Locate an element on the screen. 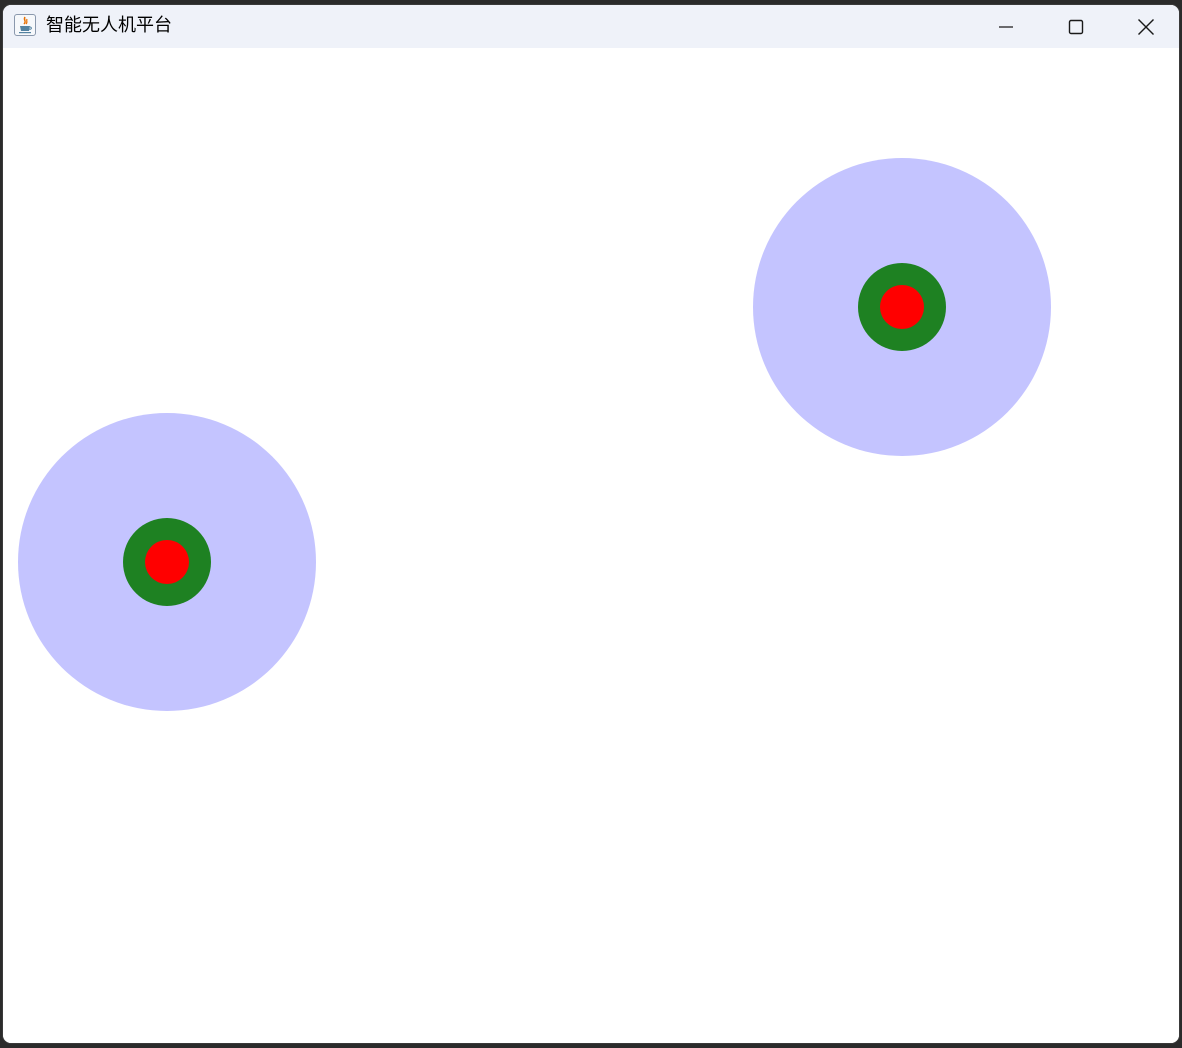  drone-1-core is located at coordinates (902, 307).